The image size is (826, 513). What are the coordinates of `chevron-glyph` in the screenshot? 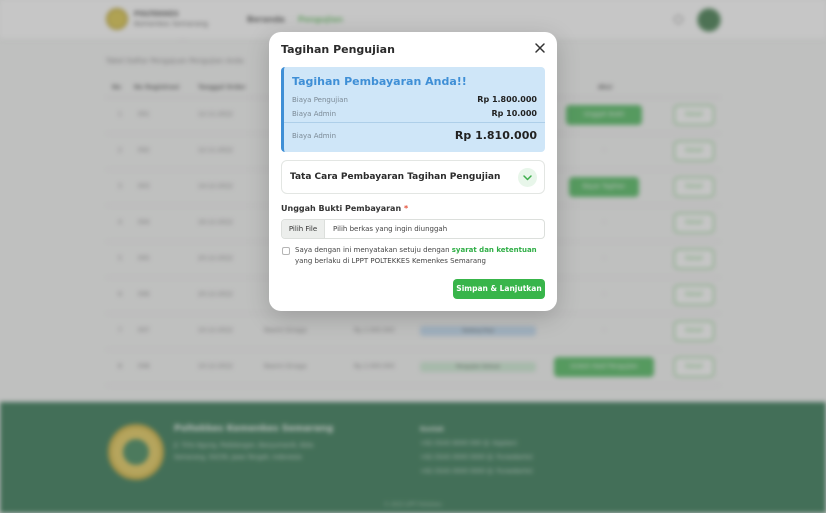 It's located at (527, 178).